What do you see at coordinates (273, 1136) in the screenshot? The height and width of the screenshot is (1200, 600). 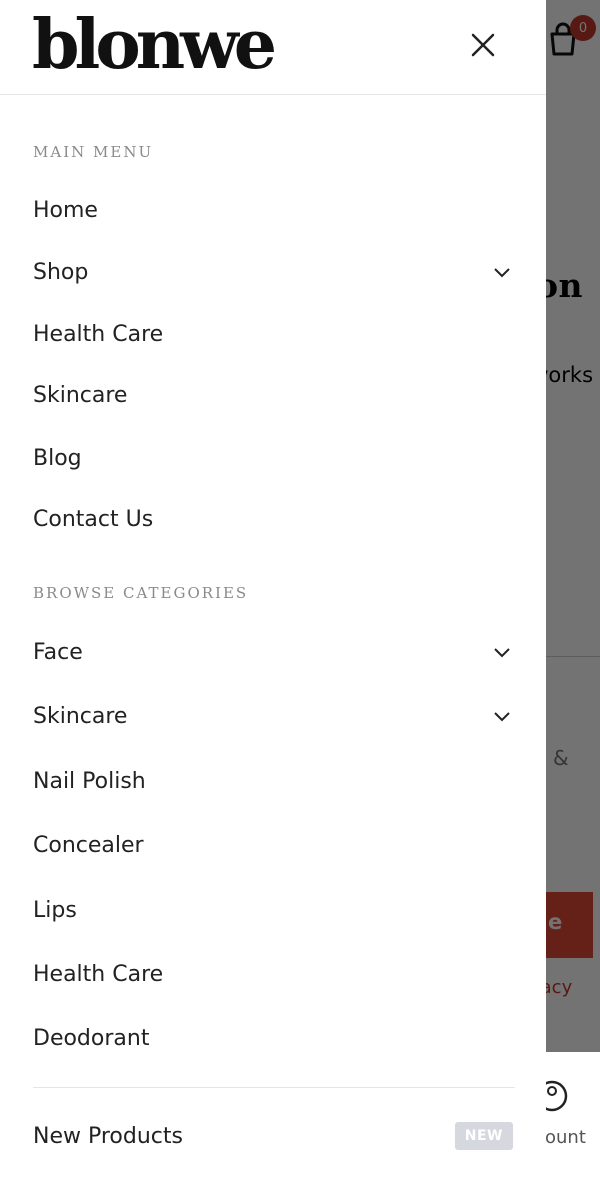 I see `menu-item-new-products: New Products NEW` at bounding box center [273, 1136].